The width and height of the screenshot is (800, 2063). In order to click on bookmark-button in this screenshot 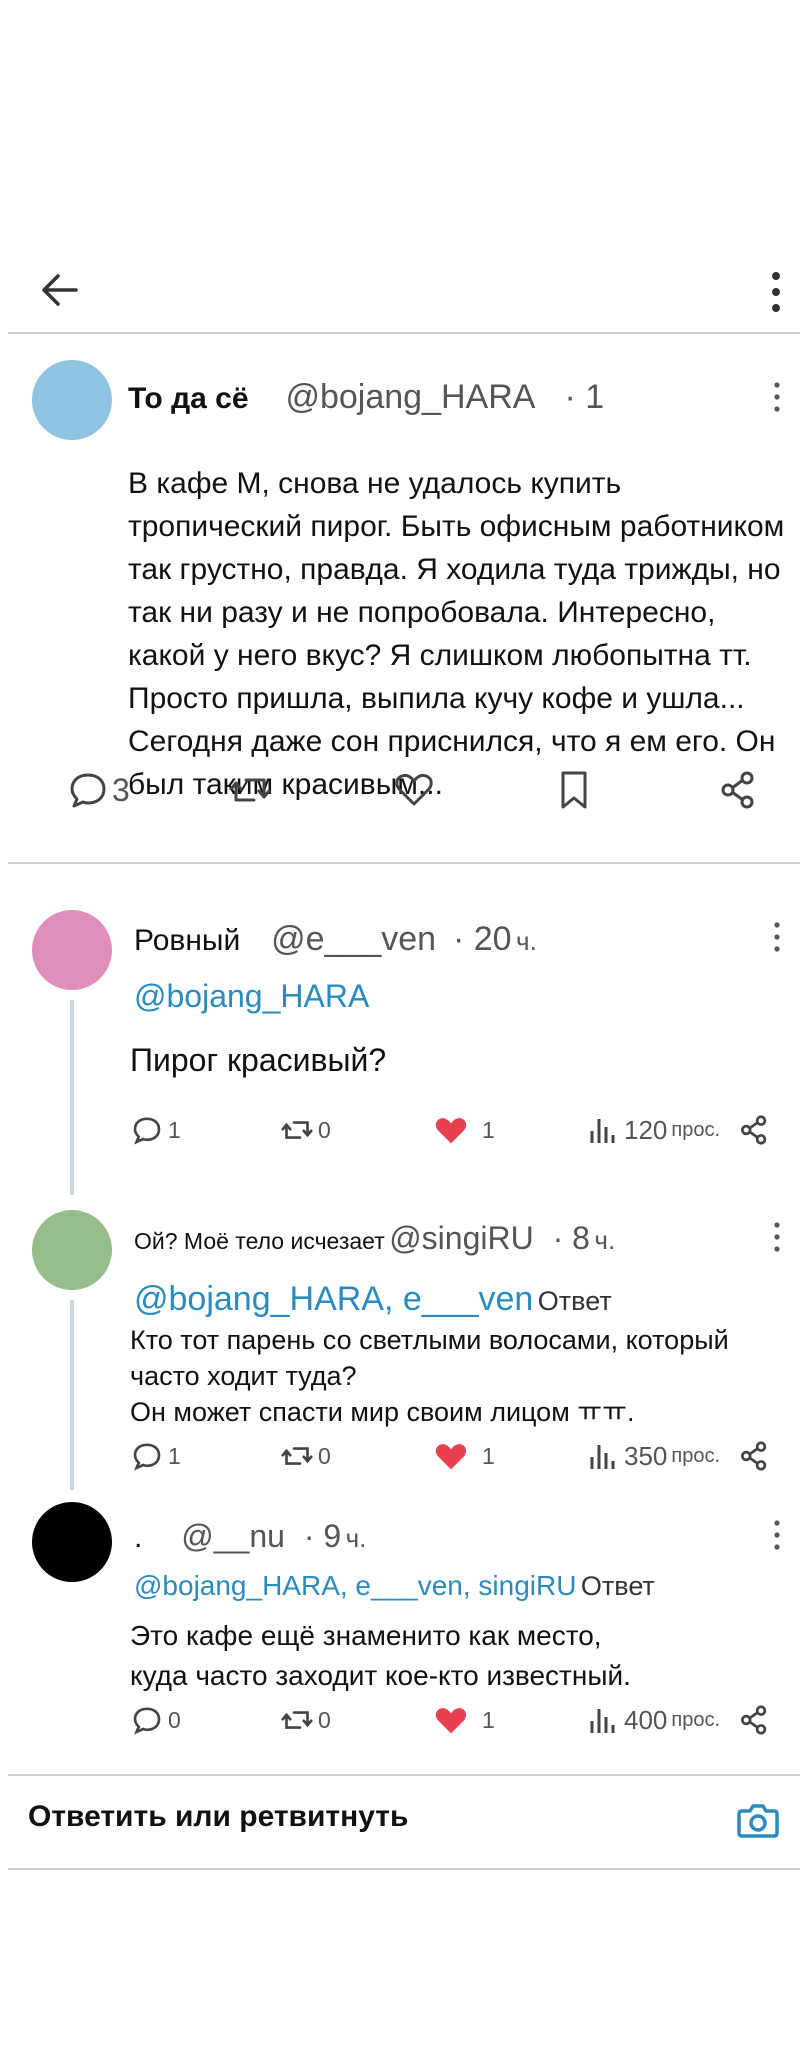, I will do `click(574, 790)`.